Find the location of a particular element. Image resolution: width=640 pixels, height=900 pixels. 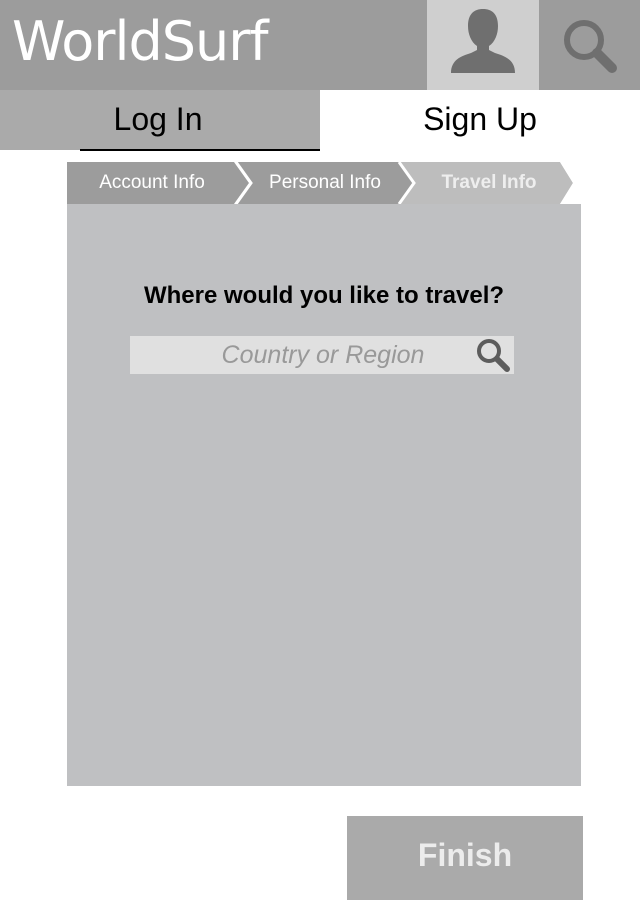

header-search-button is located at coordinates (590, 45).